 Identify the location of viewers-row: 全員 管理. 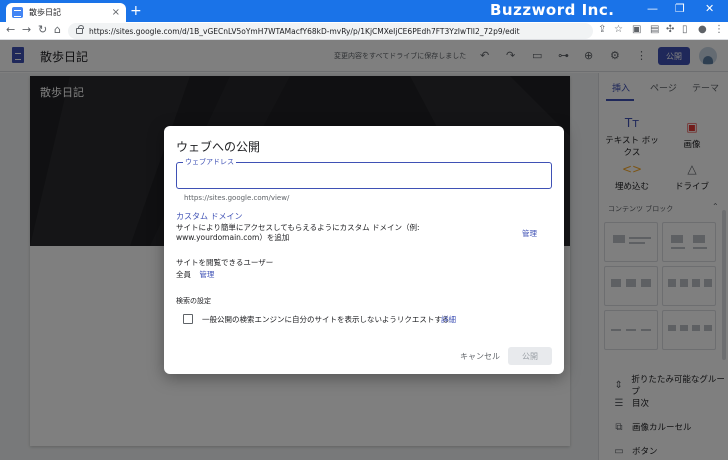
(195, 274).